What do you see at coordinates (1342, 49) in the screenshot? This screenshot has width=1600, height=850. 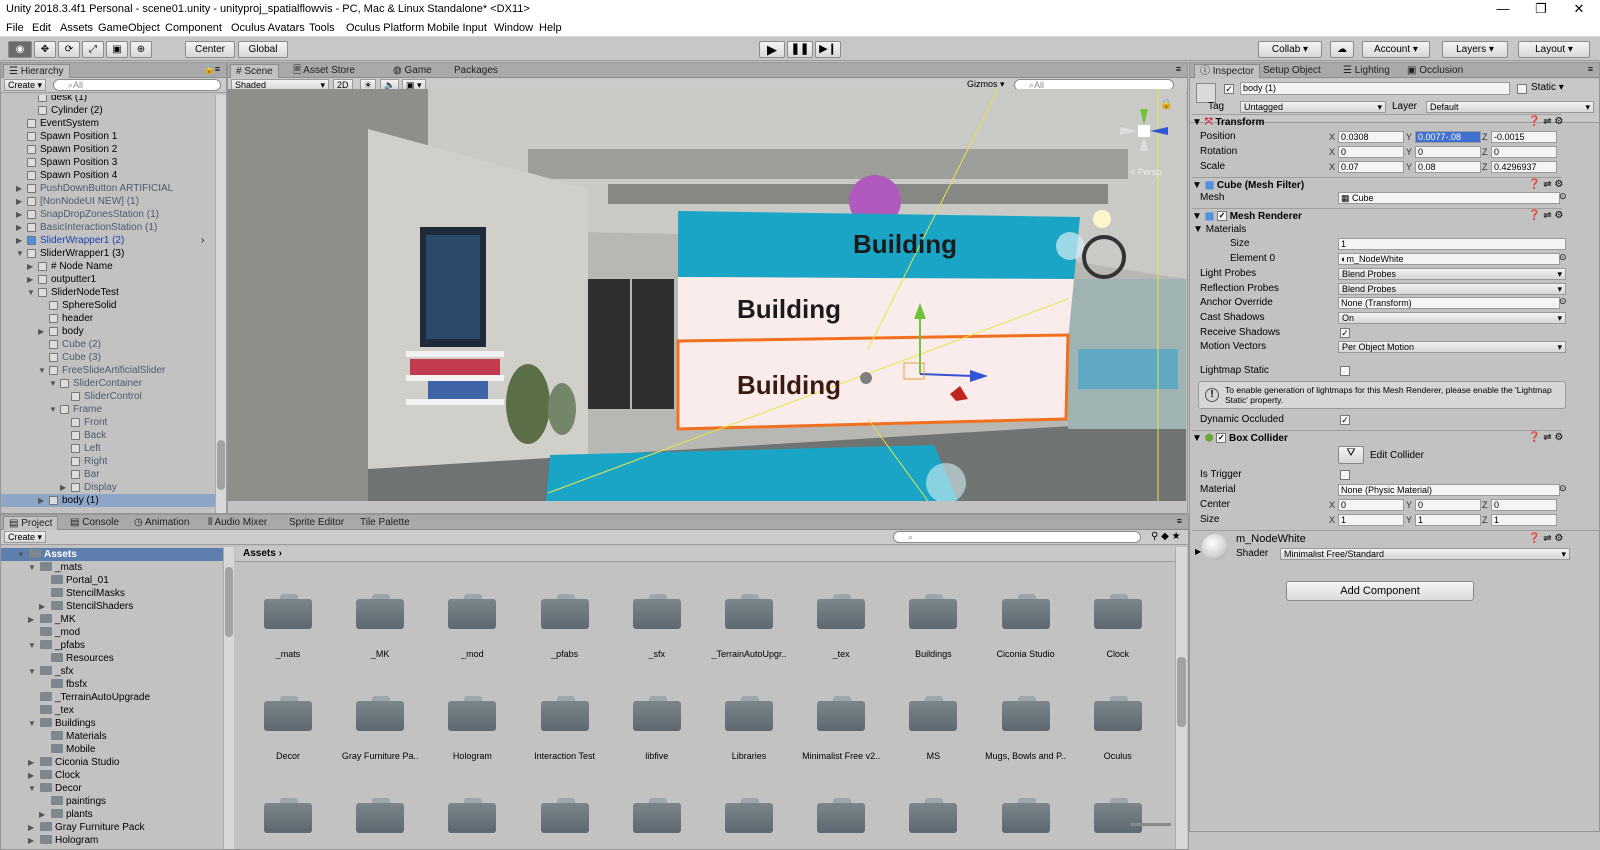 I see `cloud-icon: ☁` at bounding box center [1342, 49].